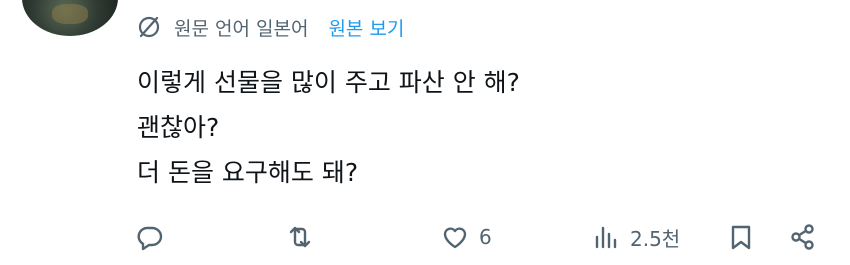 This screenshot has height=265, width=850. I want to click on retweet-icon, so click(300, 237).